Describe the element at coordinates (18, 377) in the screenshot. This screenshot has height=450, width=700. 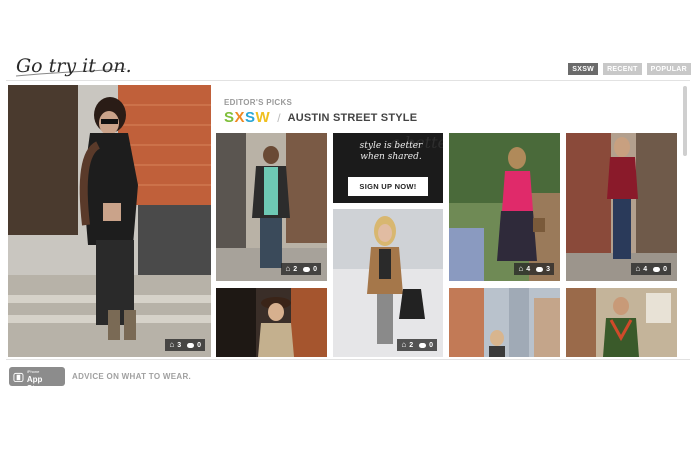
I see `apple-icon` at that location.